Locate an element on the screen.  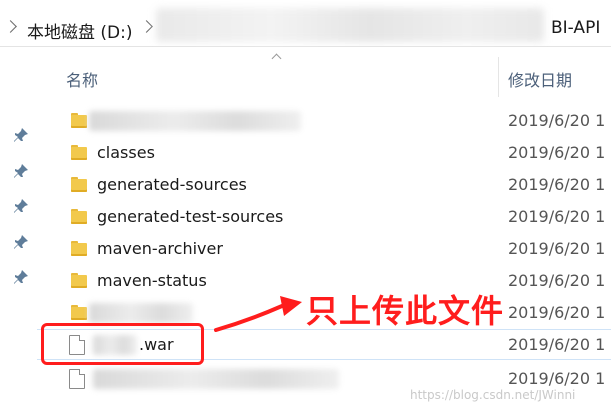
list-item: generated-sources 2019/6/20 1 is located at coordinates (324, 184).